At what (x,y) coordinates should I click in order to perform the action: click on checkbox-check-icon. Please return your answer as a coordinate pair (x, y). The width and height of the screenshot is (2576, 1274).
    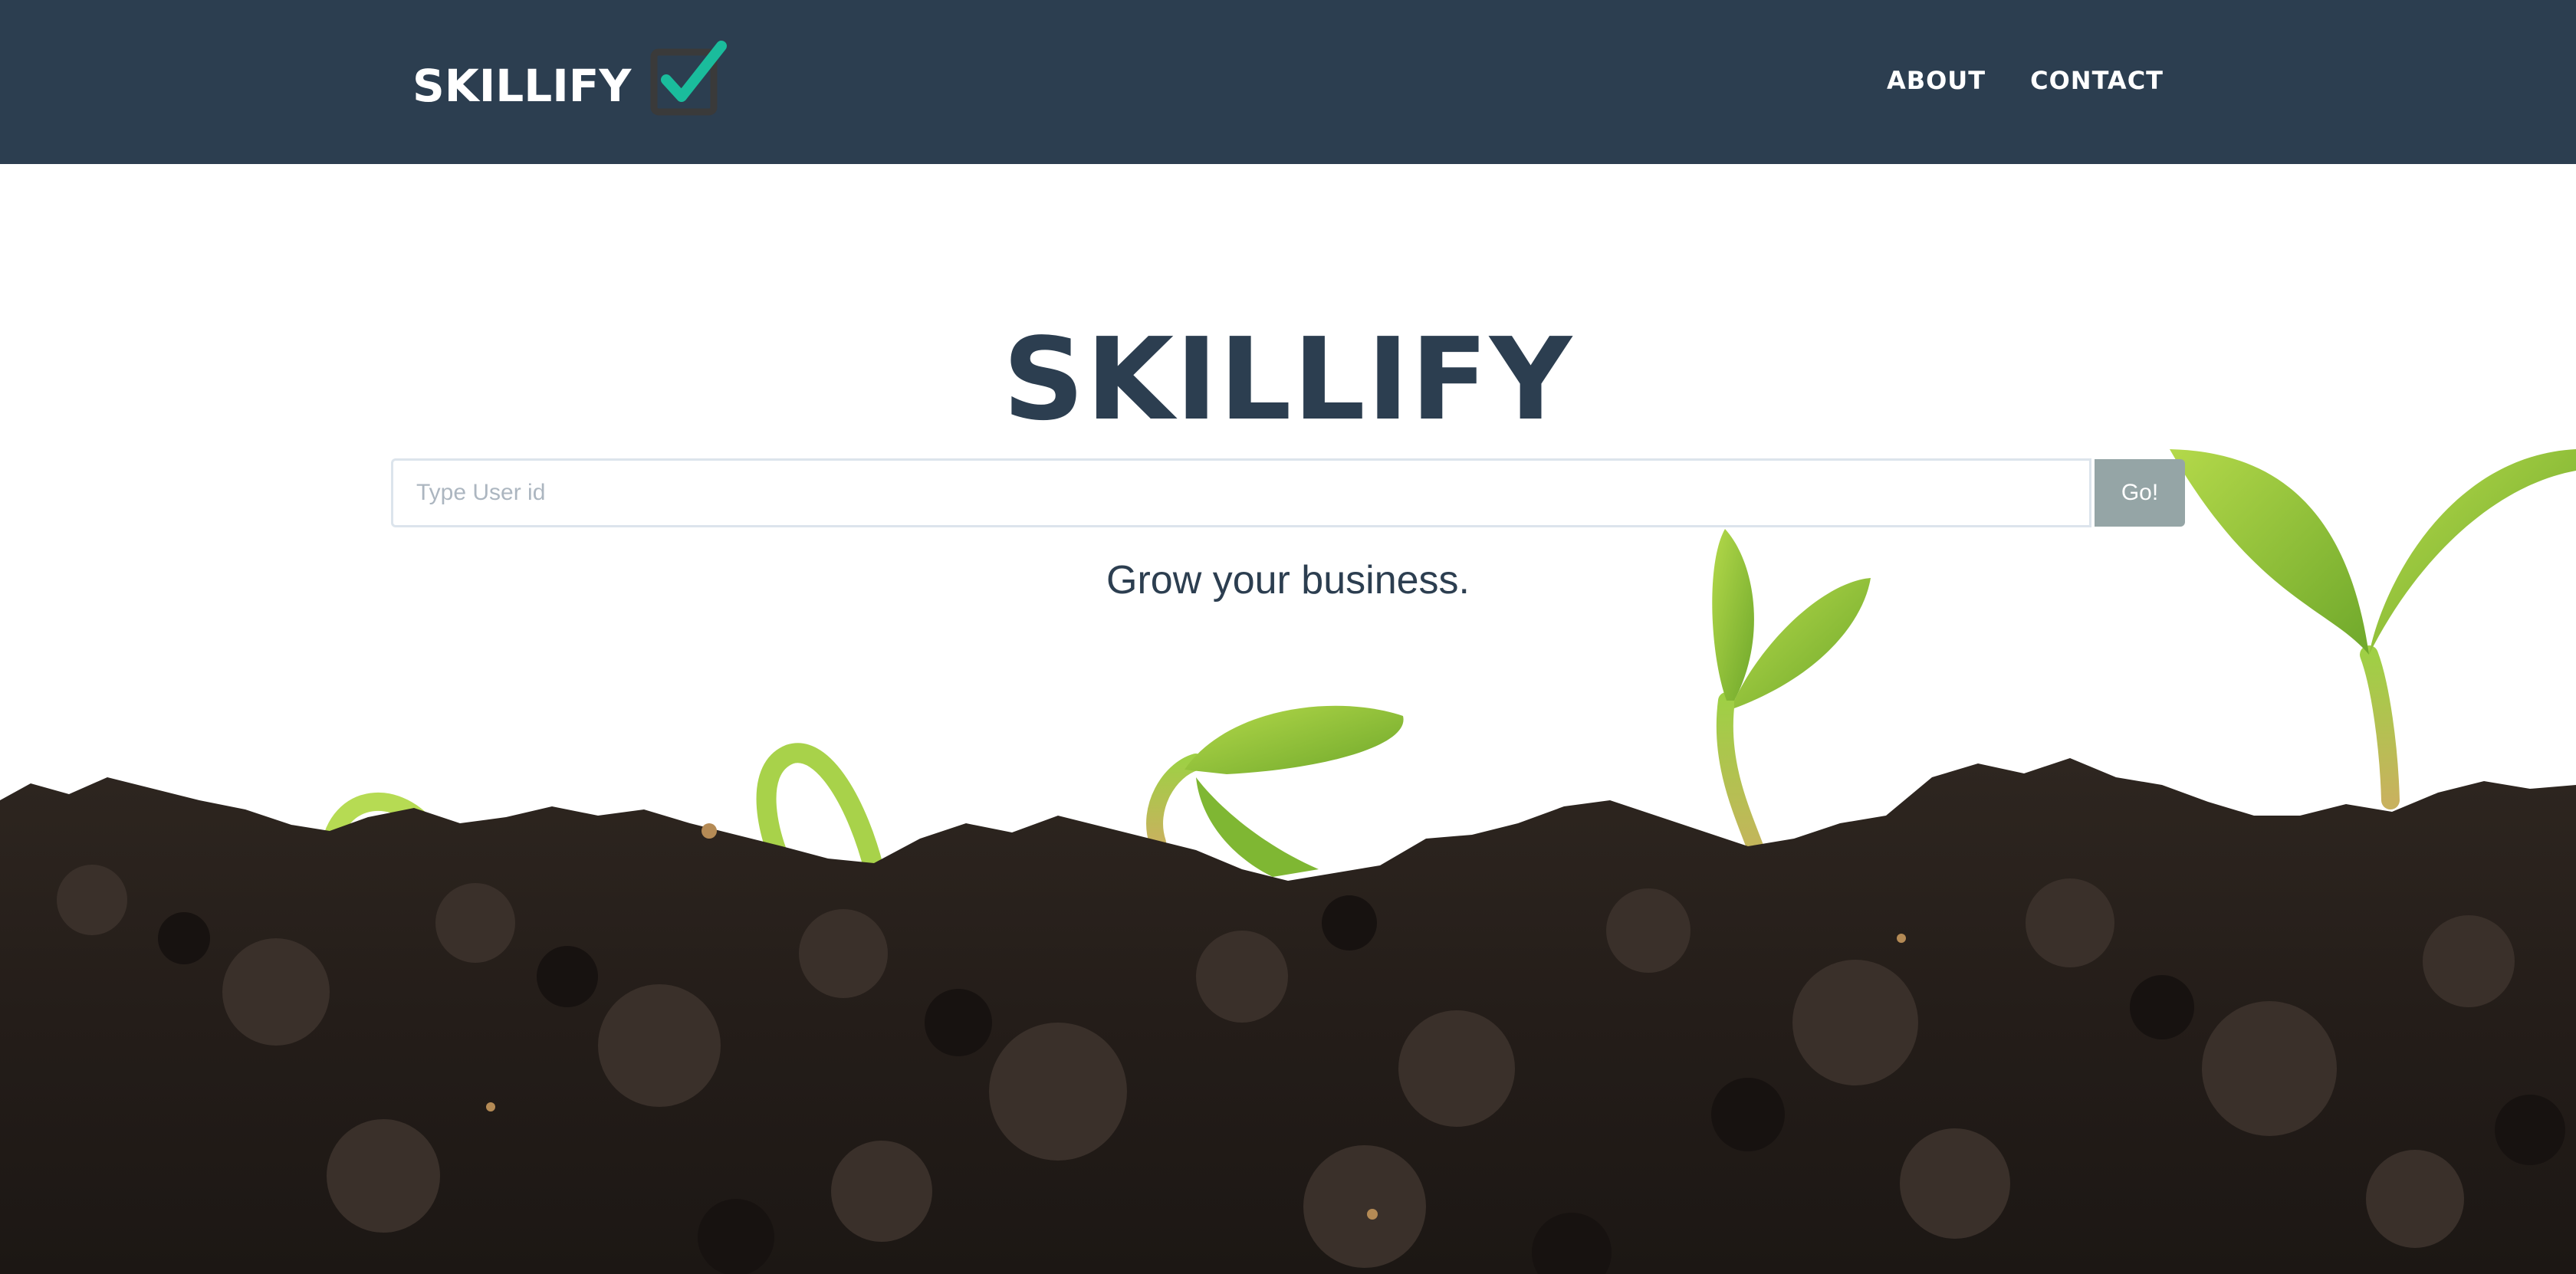
    Looking at the image, I should click on (689, 77).